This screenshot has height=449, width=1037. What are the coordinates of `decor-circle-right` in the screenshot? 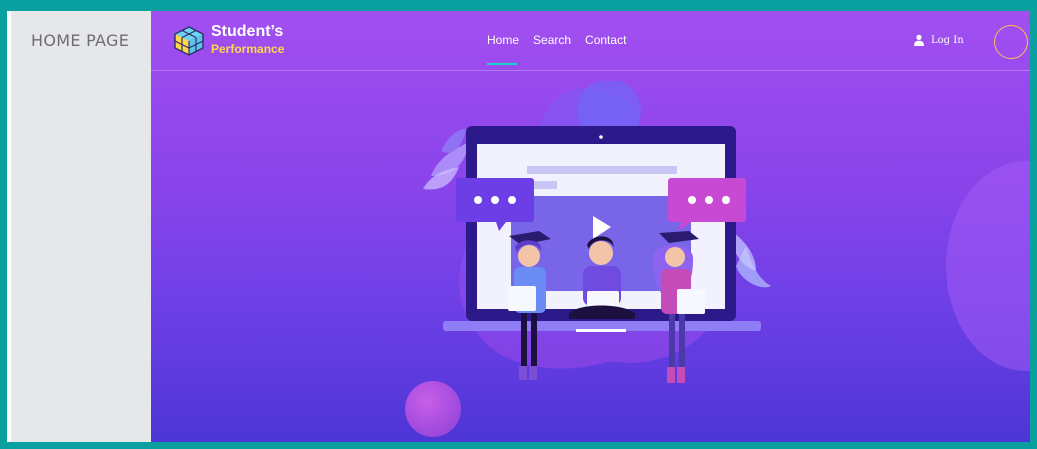 It's located at (988, 266).